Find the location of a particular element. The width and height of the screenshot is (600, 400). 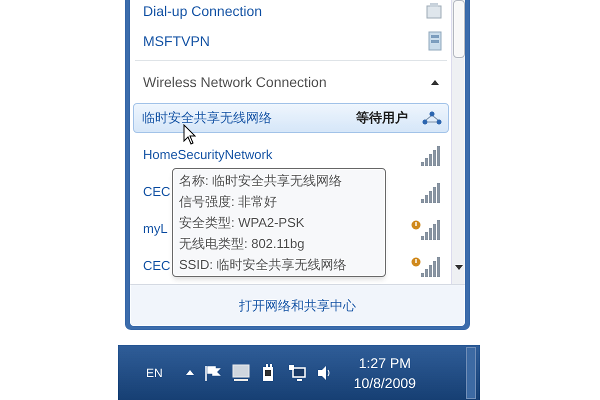

tooltip-line: 无线电类型: 802.11bg is located at coordinates (242, 244).